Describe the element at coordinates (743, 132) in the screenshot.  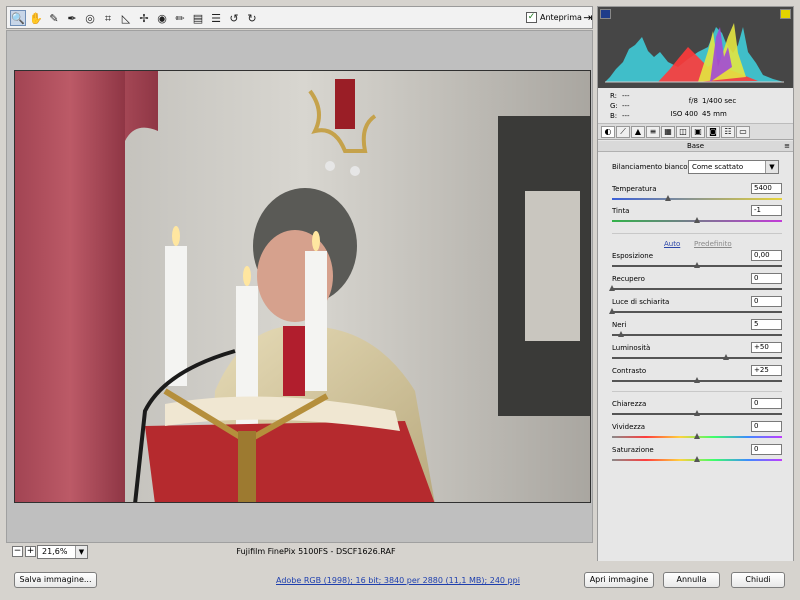
I see `tab-snapshots: ▭` at that location.